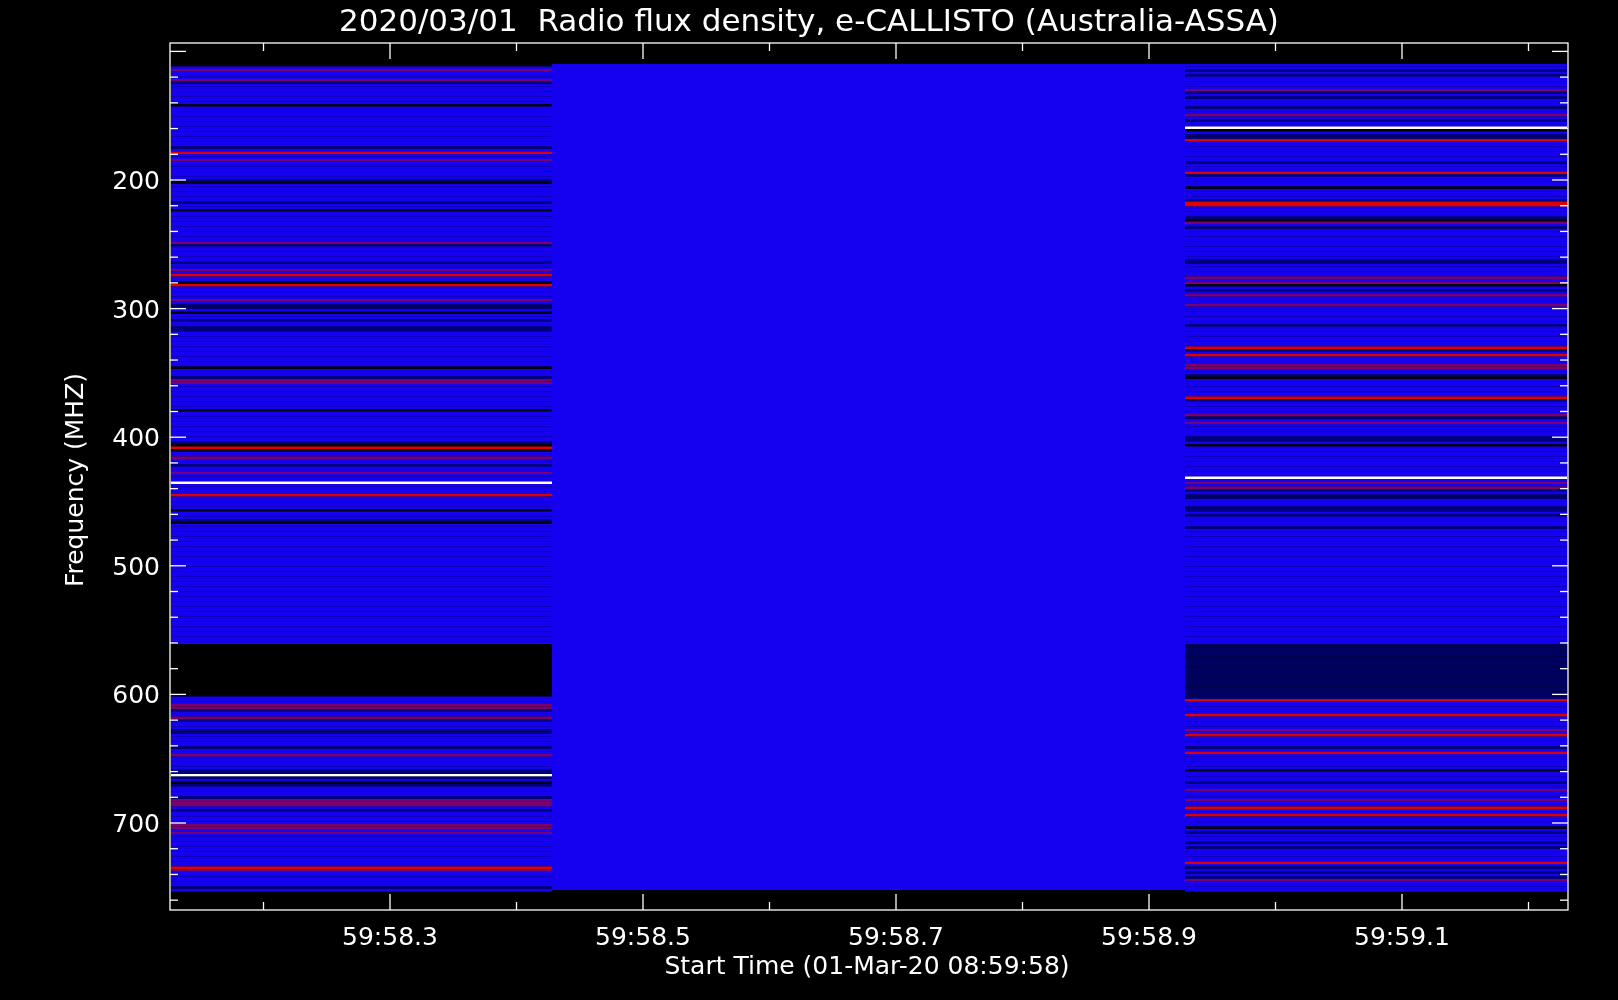 The height and width of the screenshot is (1000, 1618). Describe the element at coordinates (896, 936) in the screenshot. I see `x-tick-label: 59:58.7` at that location.